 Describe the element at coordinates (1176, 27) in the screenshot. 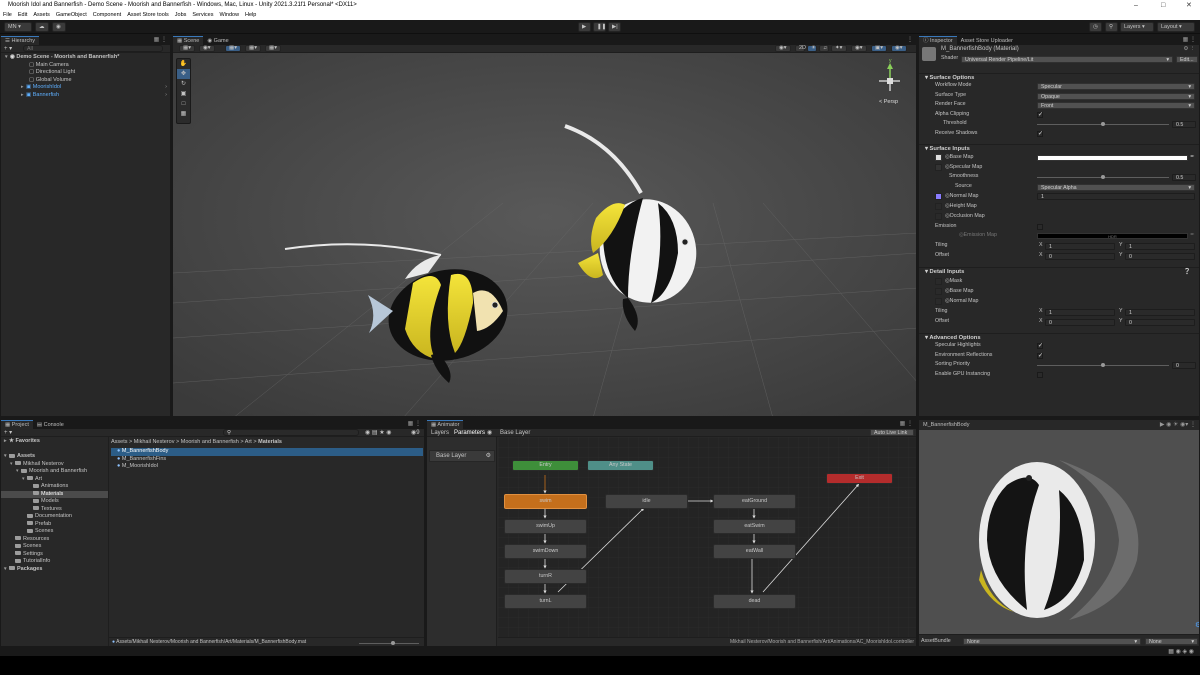

I see `layout-dropdown: Layout ▾` at that location.